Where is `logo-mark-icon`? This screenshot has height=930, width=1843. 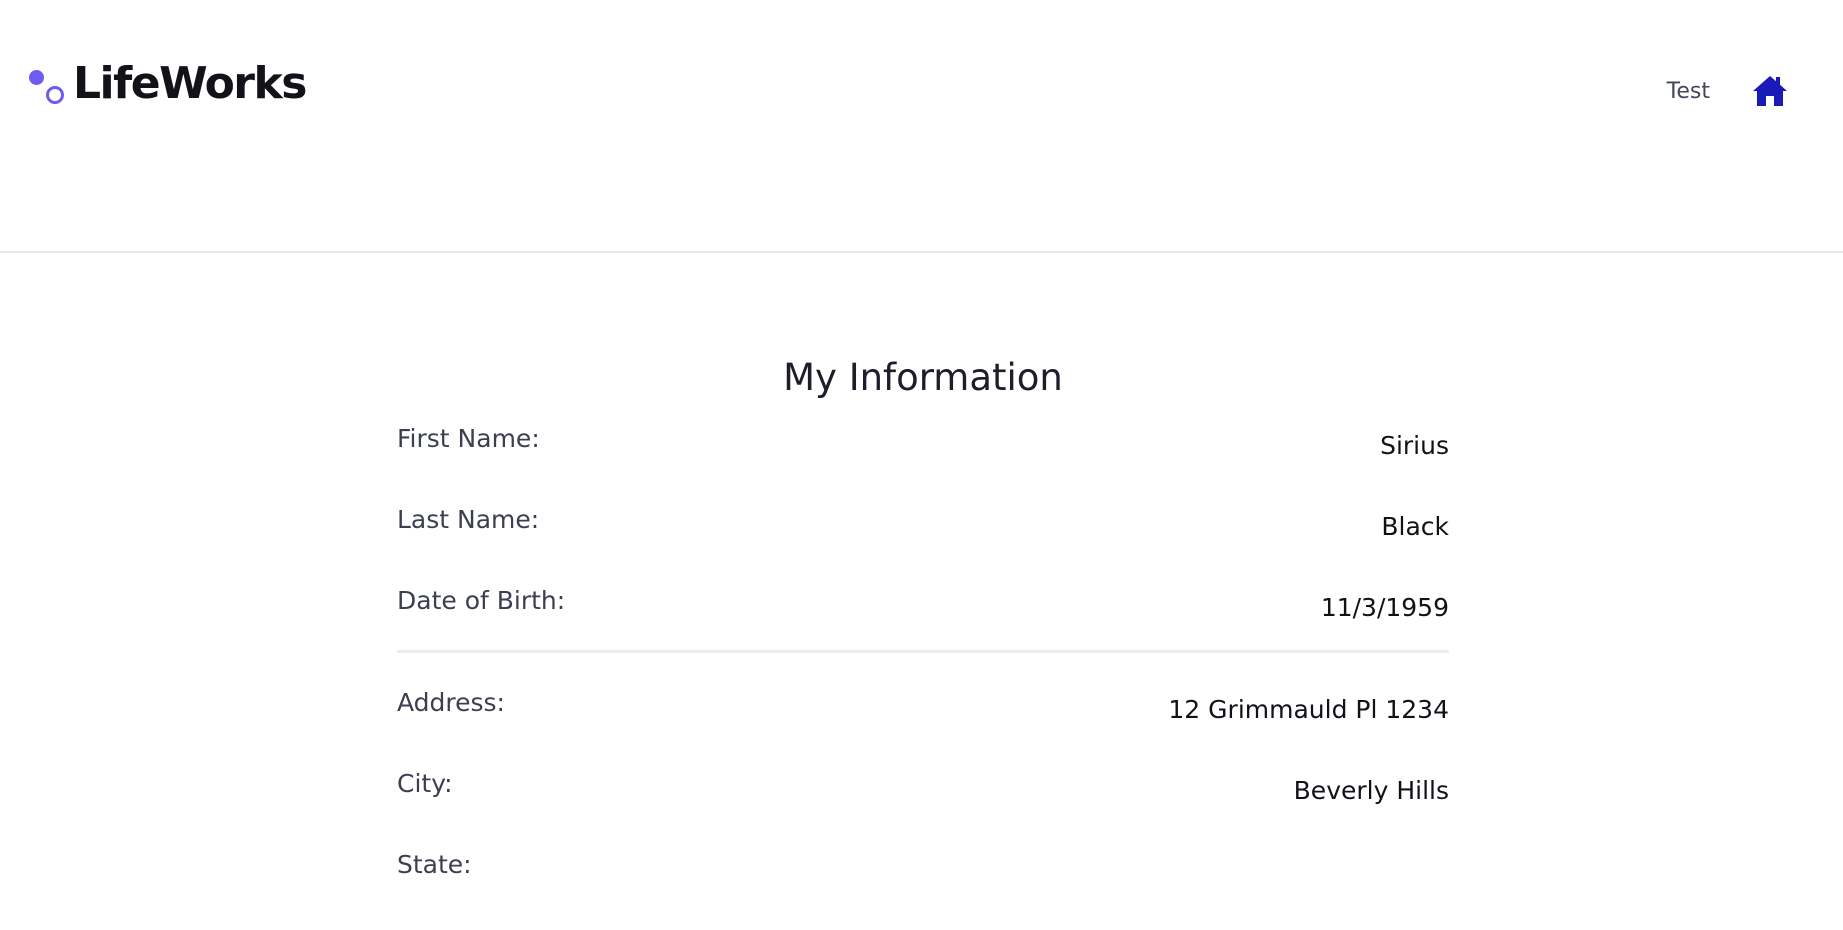 logo-mark-icon is located at coordinates (47, 84).